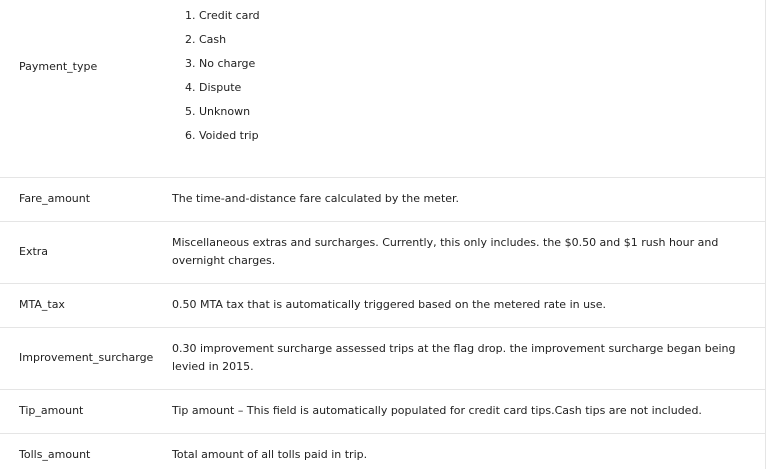 Image resolution: width=770 pixels, height=469 pixels. I want to click on field-name-mta-tax: MTA_tax, so click(42, 304).